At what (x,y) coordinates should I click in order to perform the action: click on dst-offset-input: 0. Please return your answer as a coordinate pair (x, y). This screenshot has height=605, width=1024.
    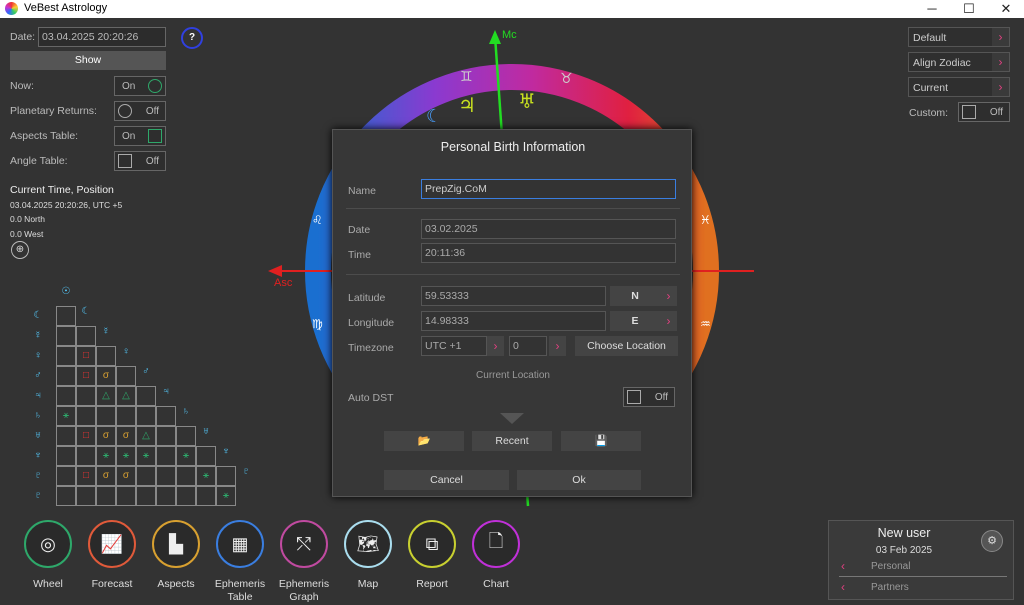
    Looking at the image, I should click on (528, 346).